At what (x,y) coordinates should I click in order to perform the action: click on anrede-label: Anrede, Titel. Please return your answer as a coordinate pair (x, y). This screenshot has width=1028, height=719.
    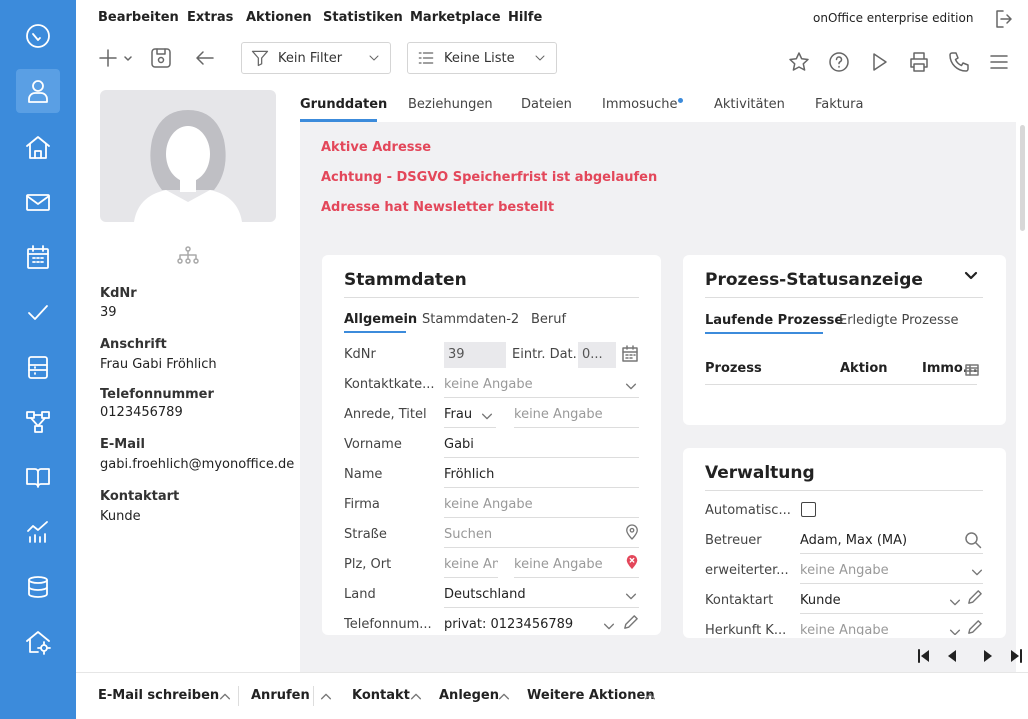
    Looking at the image, I should click on (385, 414).